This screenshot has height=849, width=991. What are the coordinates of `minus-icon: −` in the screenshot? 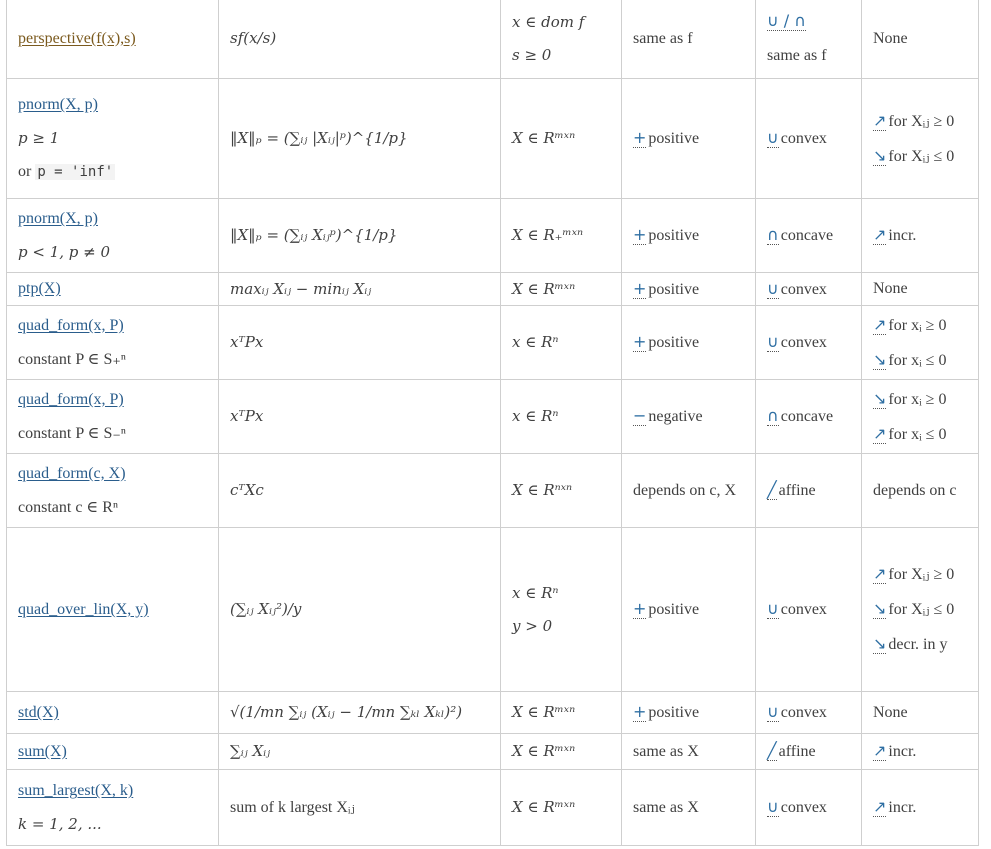 It's located at (640, 416).